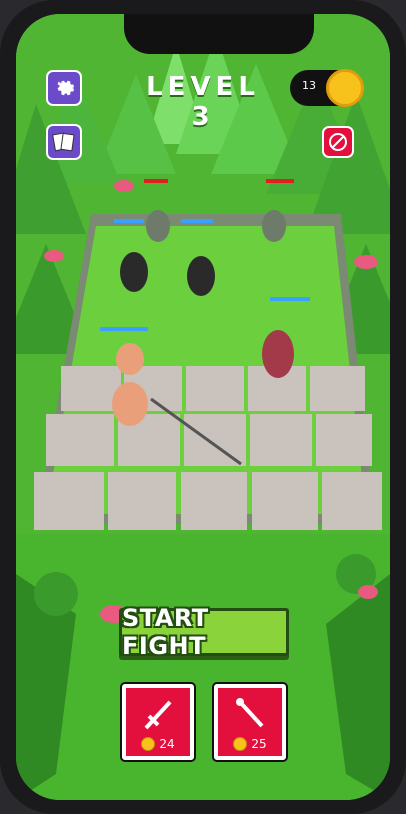  Describe the element at coordinates (158, 744) in the screenshot. I see `sword-price: 24` at that location.